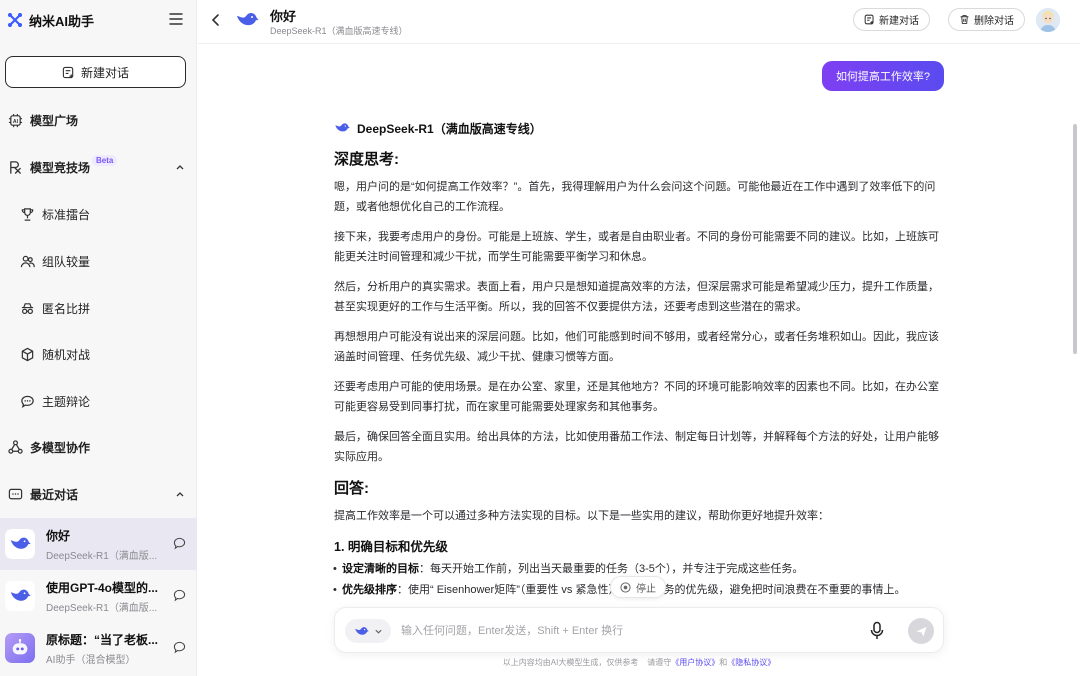 The height and width of the screenshot is (676, 1080). I want to click on chat-input-box, so click(639, 630).